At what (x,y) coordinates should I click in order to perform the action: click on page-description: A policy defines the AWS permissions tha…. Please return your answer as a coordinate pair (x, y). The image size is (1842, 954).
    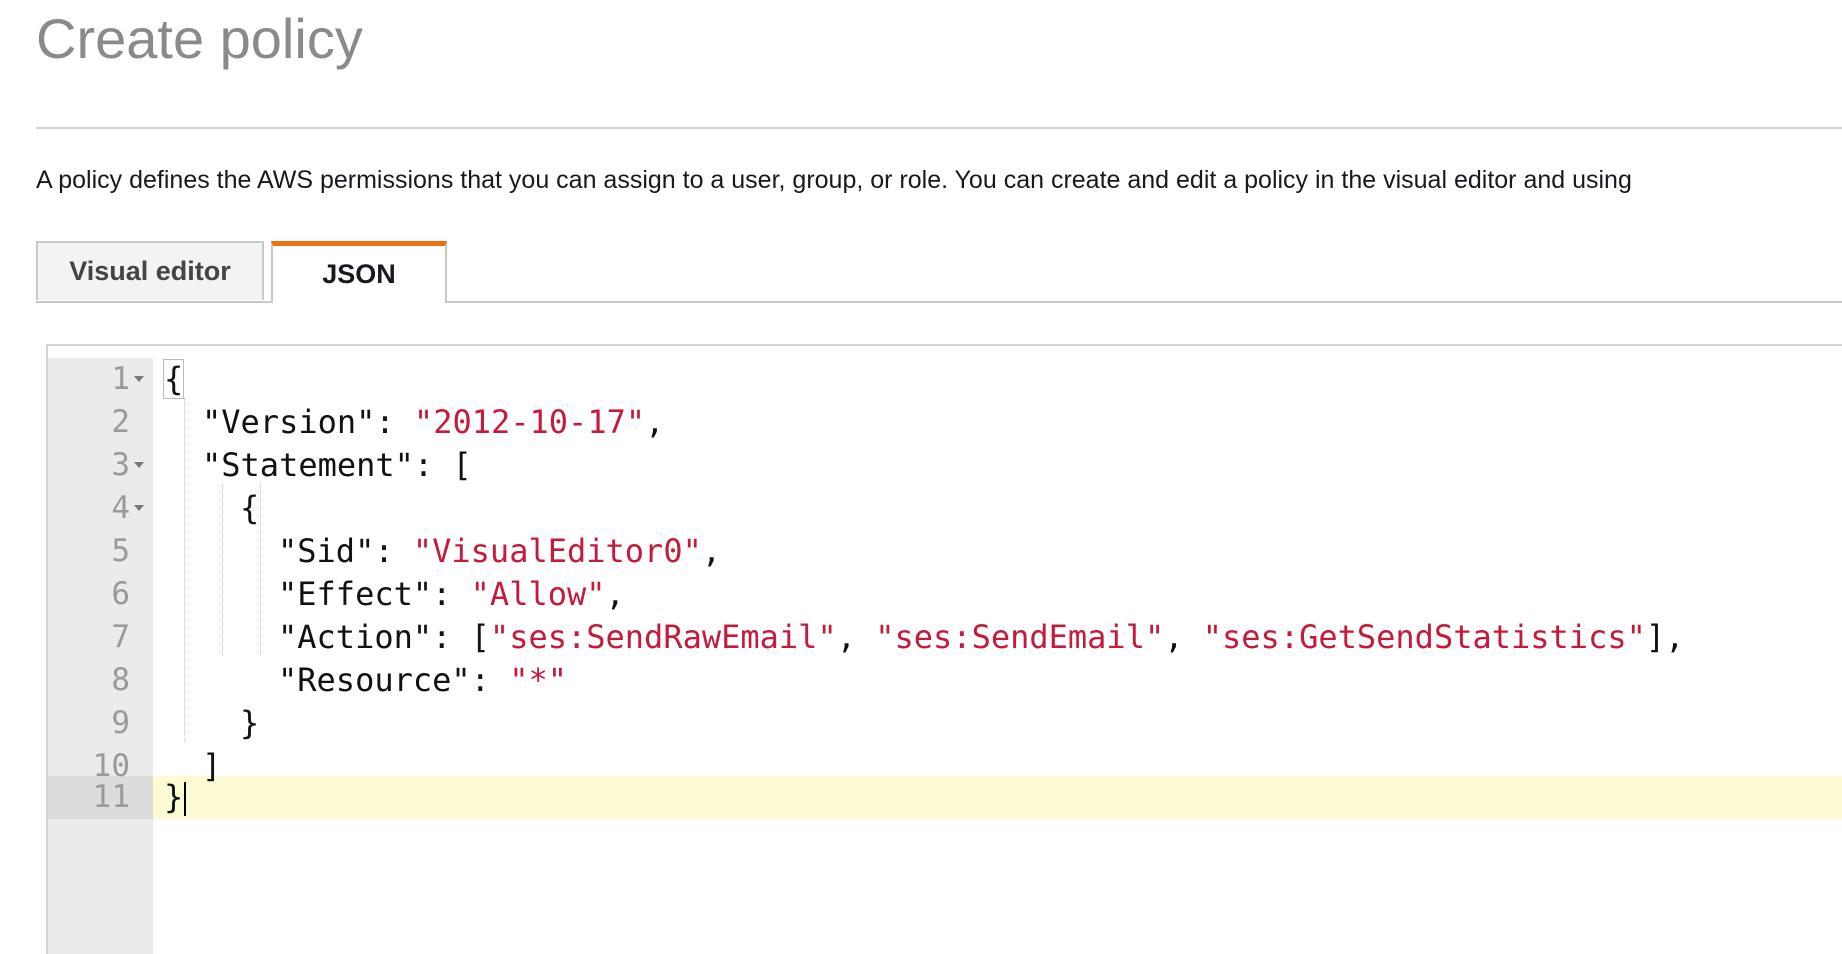
    Looking at the image, I should click on (834, 180).